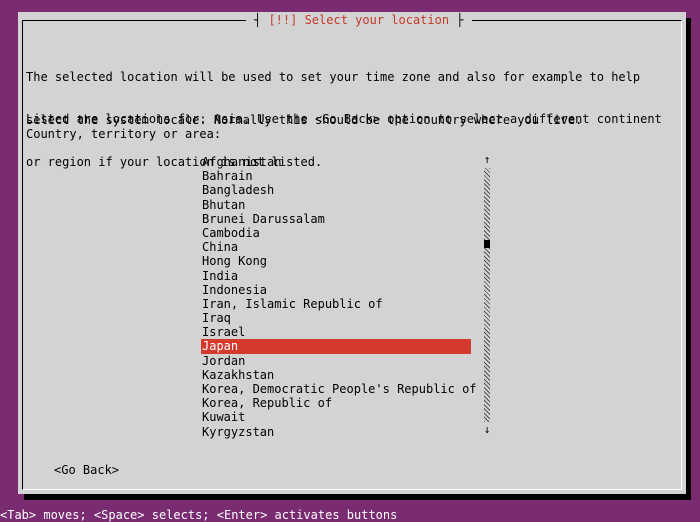 The width and height of the screenshot is (700, 522). I want to click on country-list-item: Japan, so click(336, 346).